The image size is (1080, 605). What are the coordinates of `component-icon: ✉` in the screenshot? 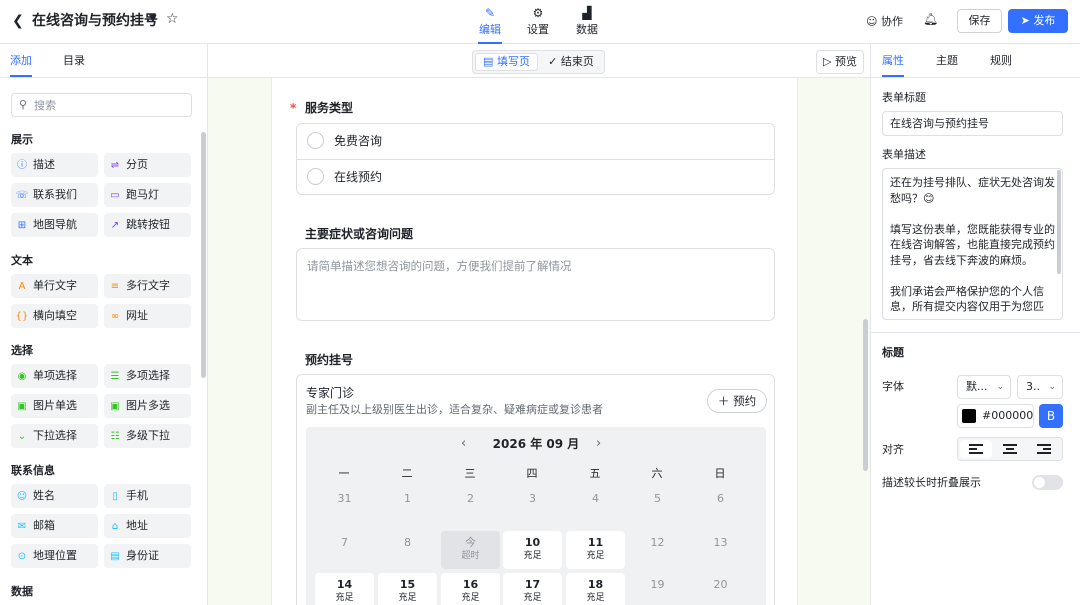 It's located at (22, 526).